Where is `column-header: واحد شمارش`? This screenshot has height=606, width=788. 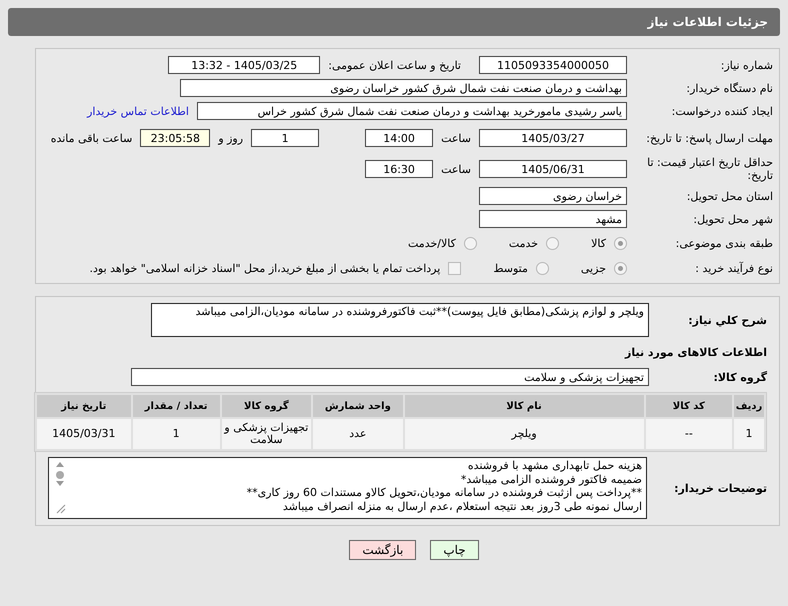 column-header: واحد شمارش is located at coordinates (358, 406).